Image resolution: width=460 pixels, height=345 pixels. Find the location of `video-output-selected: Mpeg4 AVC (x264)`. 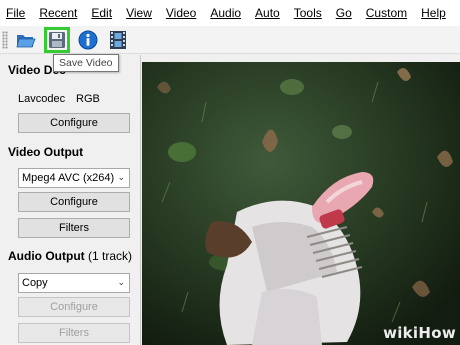

video-output-selected: Mpeg4 AVC (x264) is located at coordinates (68, 178).